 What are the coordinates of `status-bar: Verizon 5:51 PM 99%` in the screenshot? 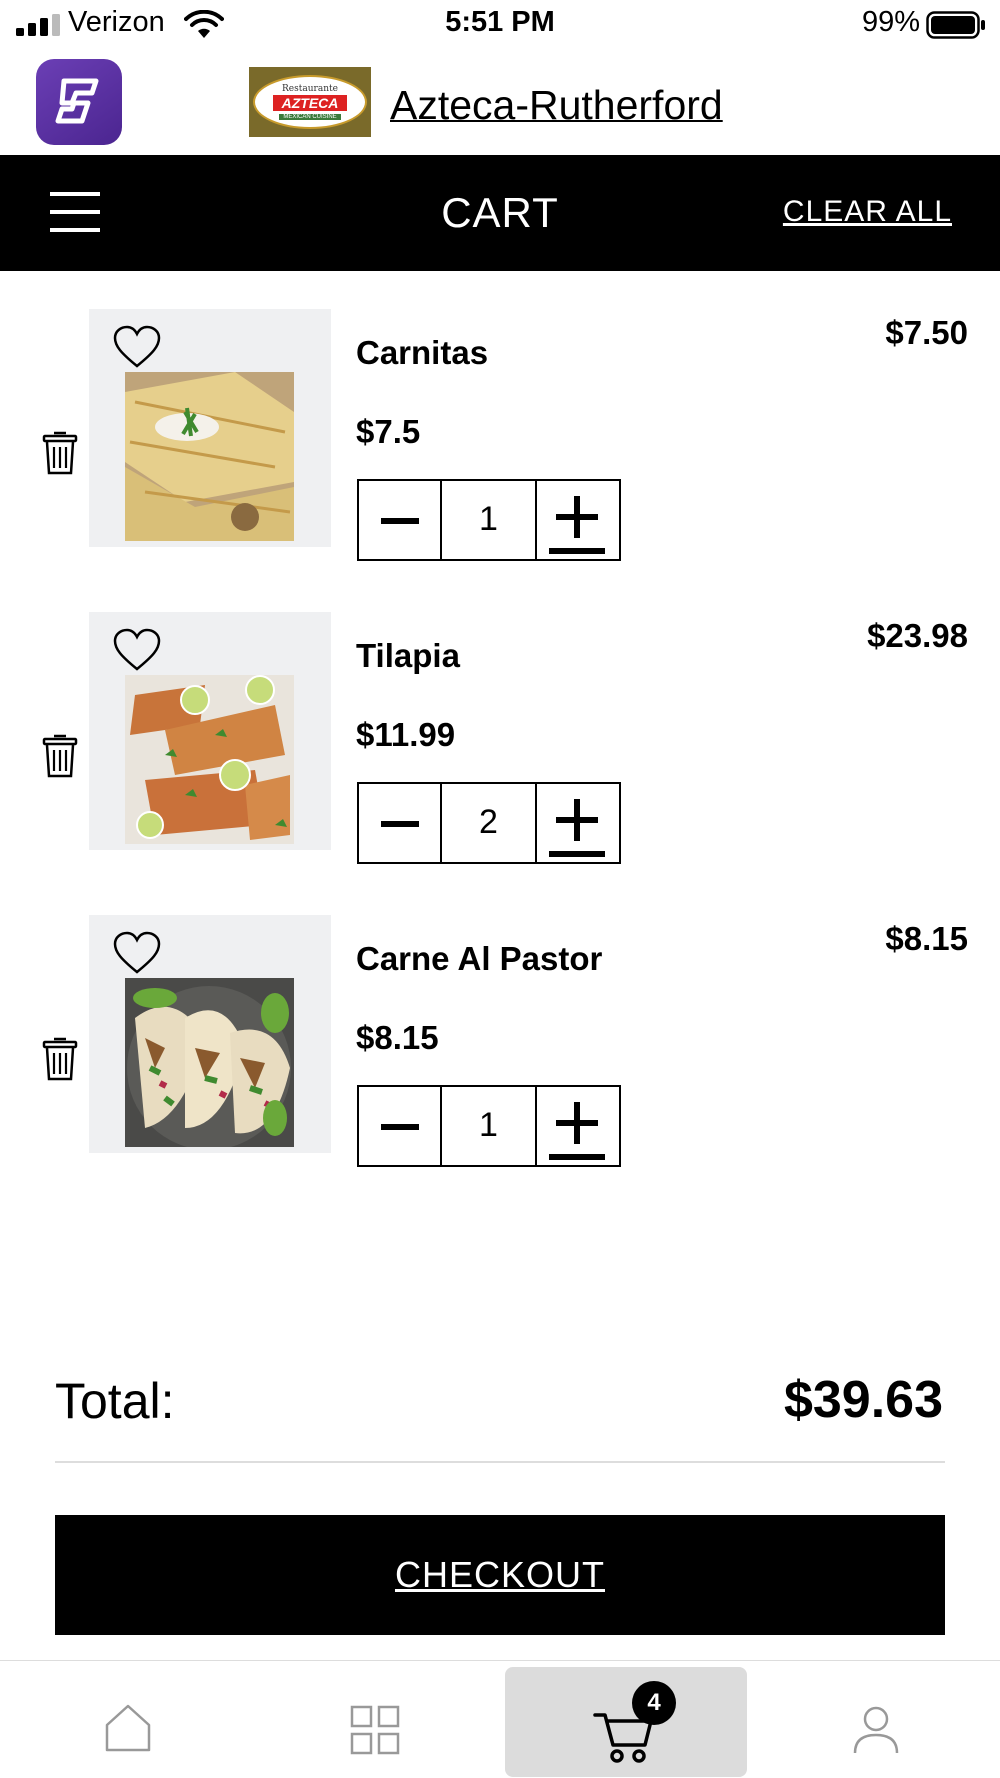 It's located at (500, 26).